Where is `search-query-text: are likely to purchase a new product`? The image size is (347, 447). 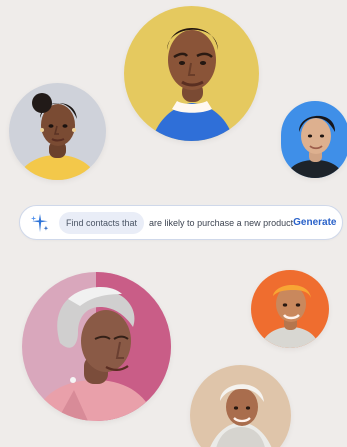 search-query-text: are likely to purchase a new product is located at coordinates (221, 223).